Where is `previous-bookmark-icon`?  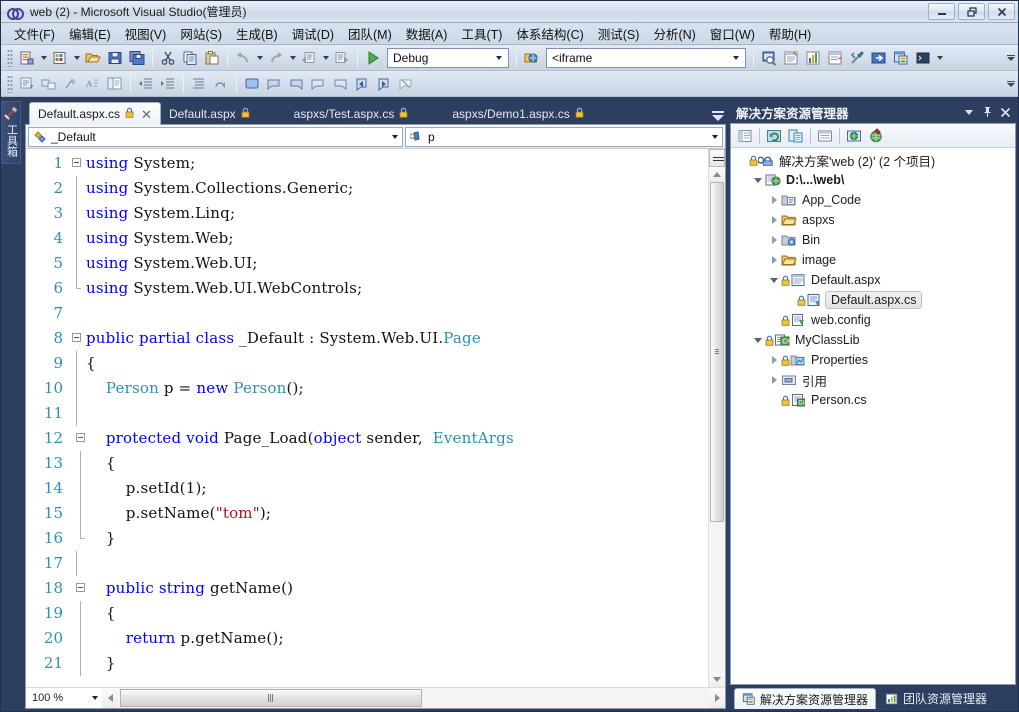 previous-bookmark-icon is located at coordinates (274, 84).